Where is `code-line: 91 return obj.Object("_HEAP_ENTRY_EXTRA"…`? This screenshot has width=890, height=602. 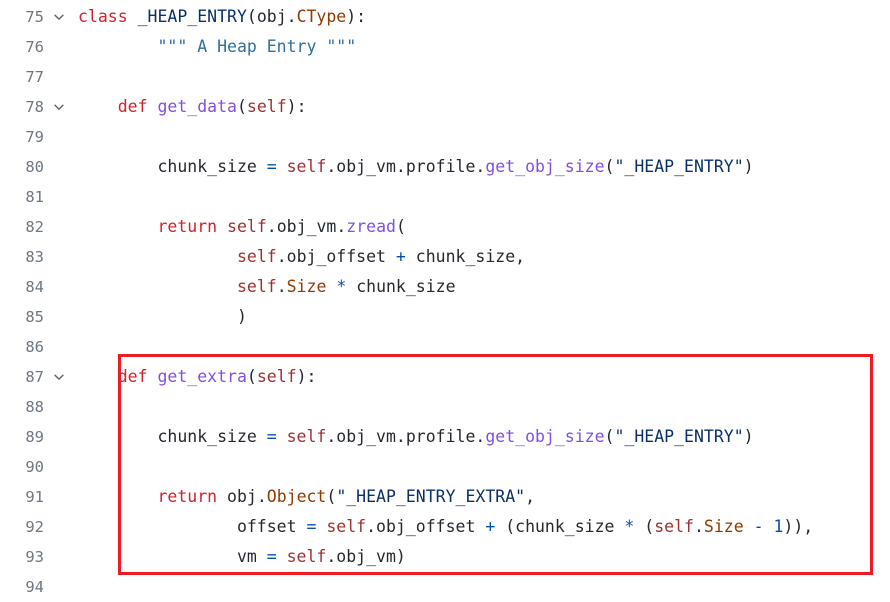 code-line: 91 return obj.Object("_HEAP_ENTRY_EXTRA"… is located at coordinates (445, 497).